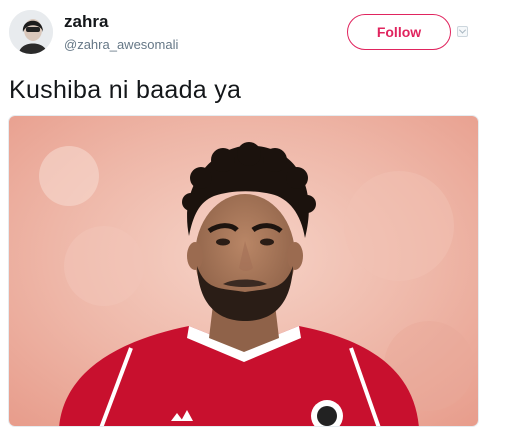  I want to click on tweet-text: Kushiba ni baada ya, so click(125, 90).